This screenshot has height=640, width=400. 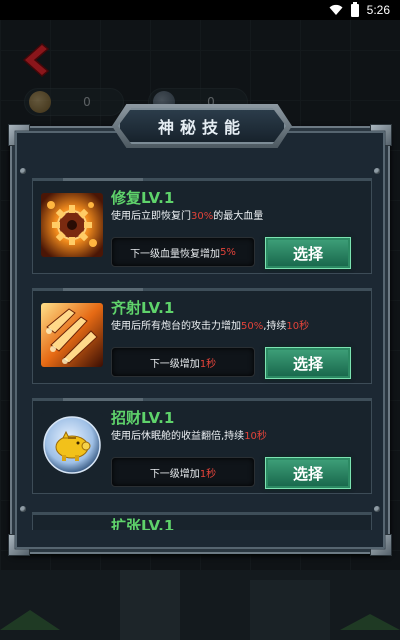 What do you see at coordinates (308, 253) in the screenshot?
I see `select-button-repair: 选择` at bounding box center [308, 253].